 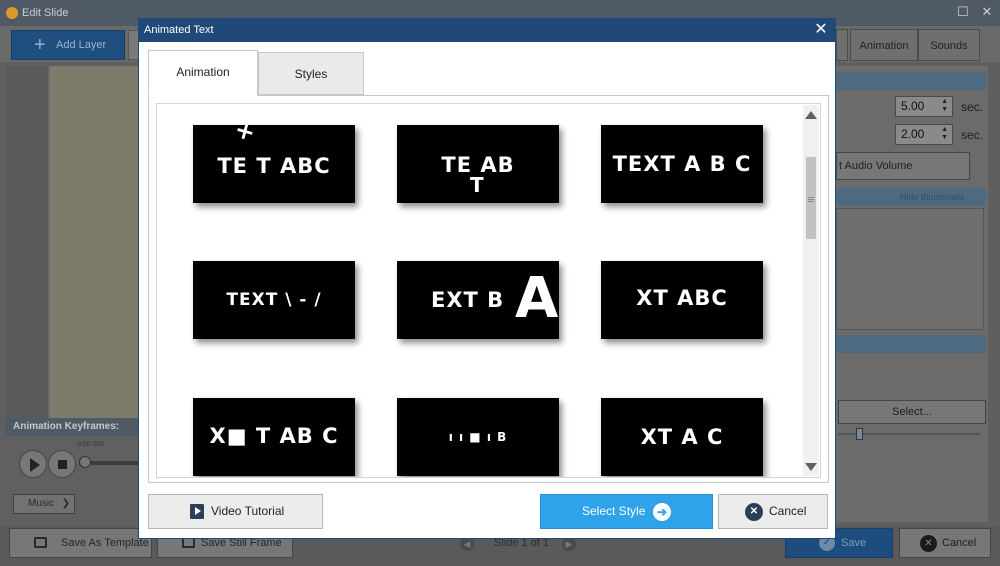 I want to click on canvas-strip, so click(x=27, y=242).